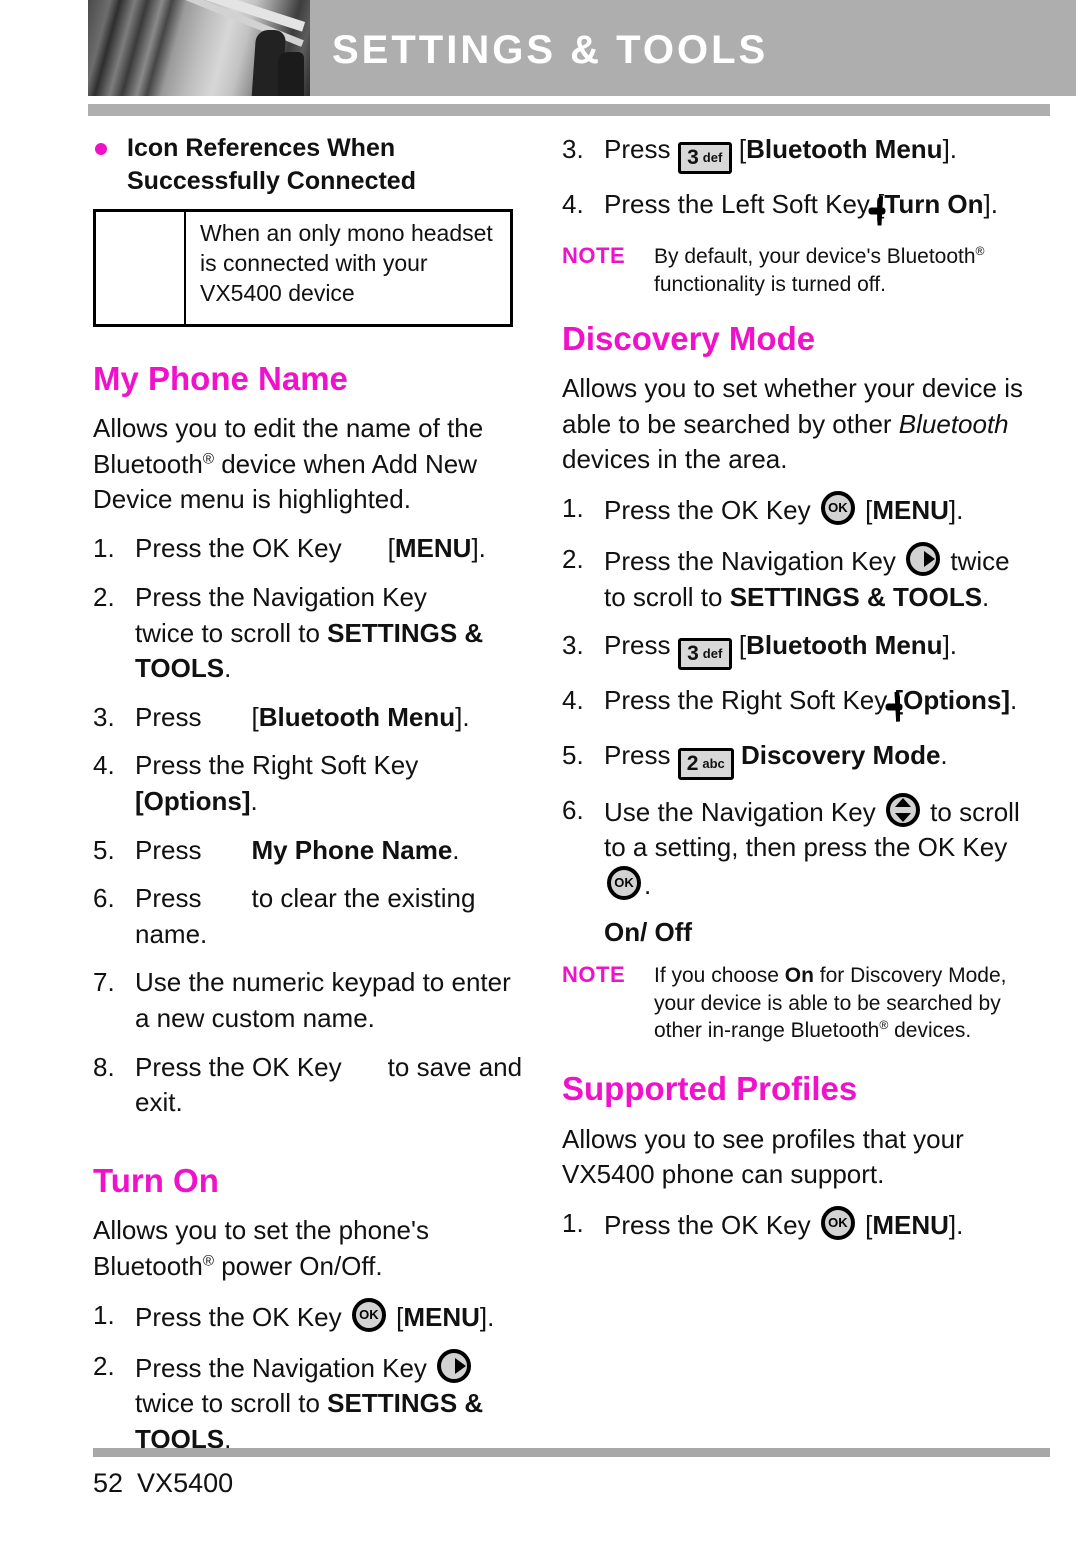 This screenshot has width=1080, height=1552. I want to click on section-title-supported-profiles: Supported Profiles, so click(710, 1089).